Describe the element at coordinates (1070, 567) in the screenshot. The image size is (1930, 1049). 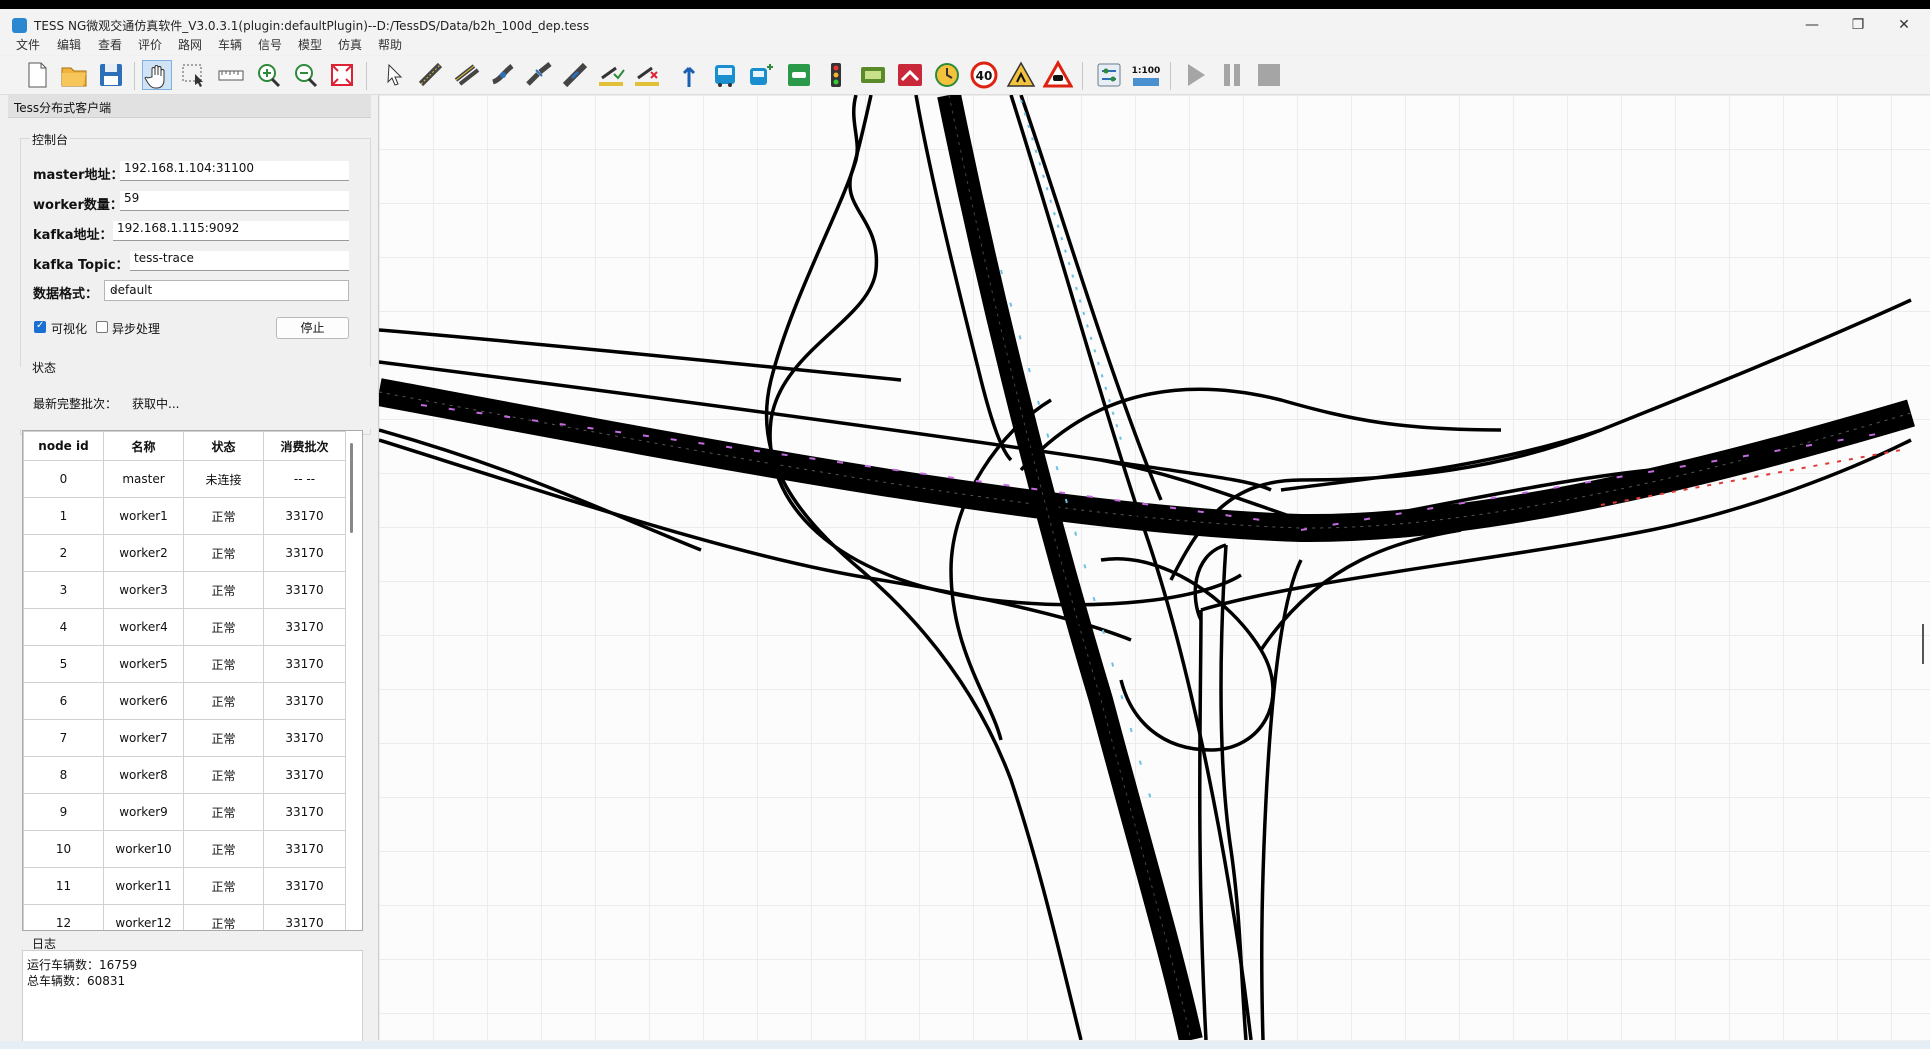
I see `highway-northsouth` at that location.